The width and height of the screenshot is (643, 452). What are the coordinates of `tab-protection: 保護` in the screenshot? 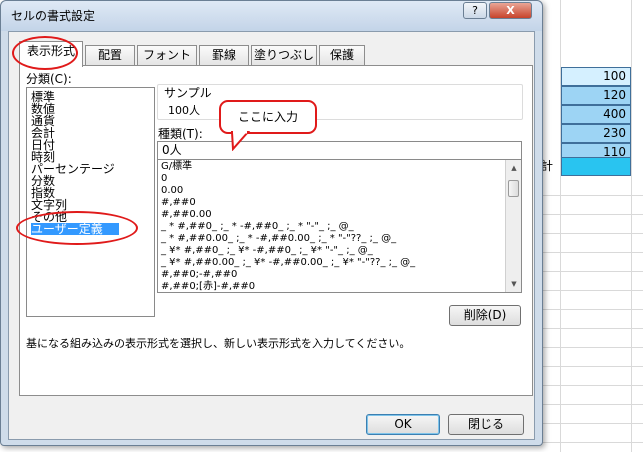 It's located at (342, 55).